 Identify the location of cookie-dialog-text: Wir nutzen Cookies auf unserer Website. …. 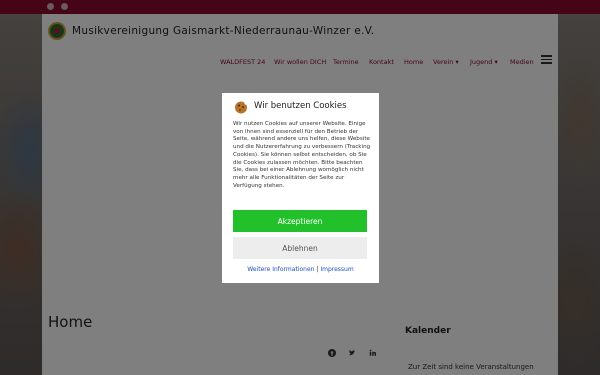
(302, 155).